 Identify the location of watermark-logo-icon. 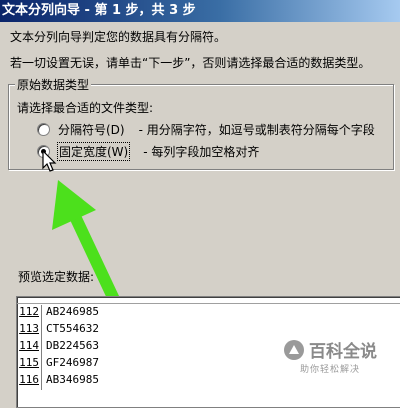
(294, 349).